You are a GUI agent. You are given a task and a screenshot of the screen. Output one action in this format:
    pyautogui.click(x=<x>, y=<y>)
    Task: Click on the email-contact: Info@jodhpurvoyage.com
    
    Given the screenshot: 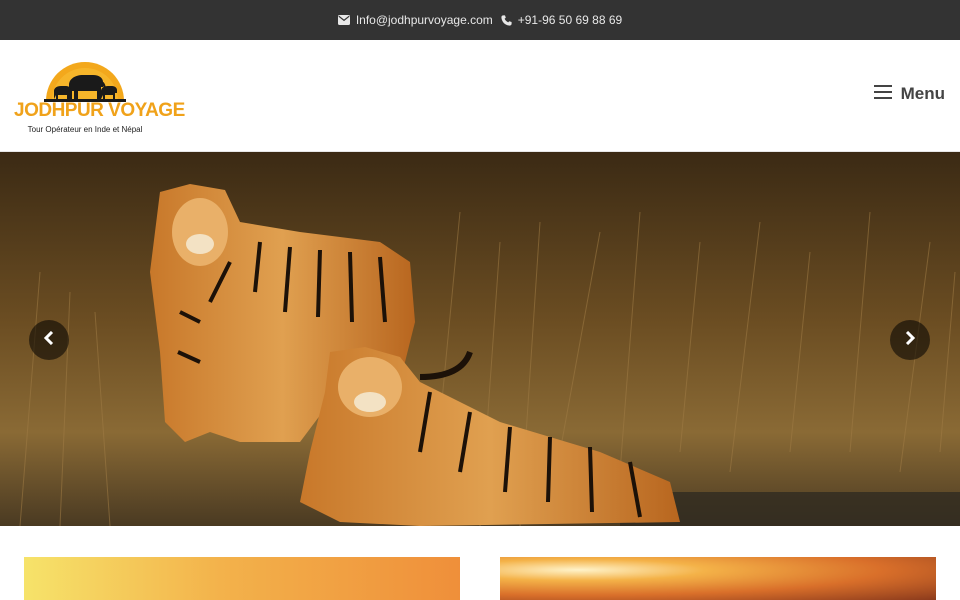 What is the action you would take?
    pyautogui.click(x=415, y=20)
    